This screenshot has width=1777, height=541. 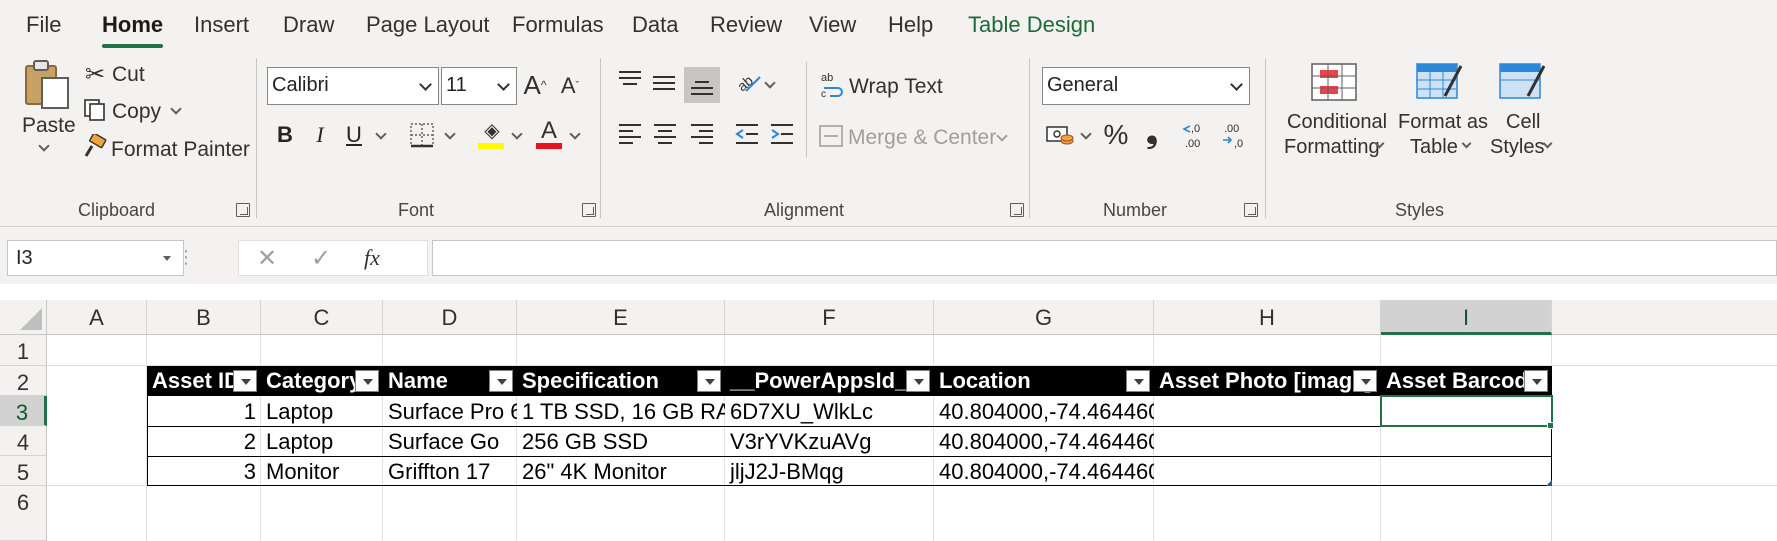 What do you see at coordinates (1116, 135) in the screenshot?
I see `percent-style-button: %` at bounding box center [1116, 135].